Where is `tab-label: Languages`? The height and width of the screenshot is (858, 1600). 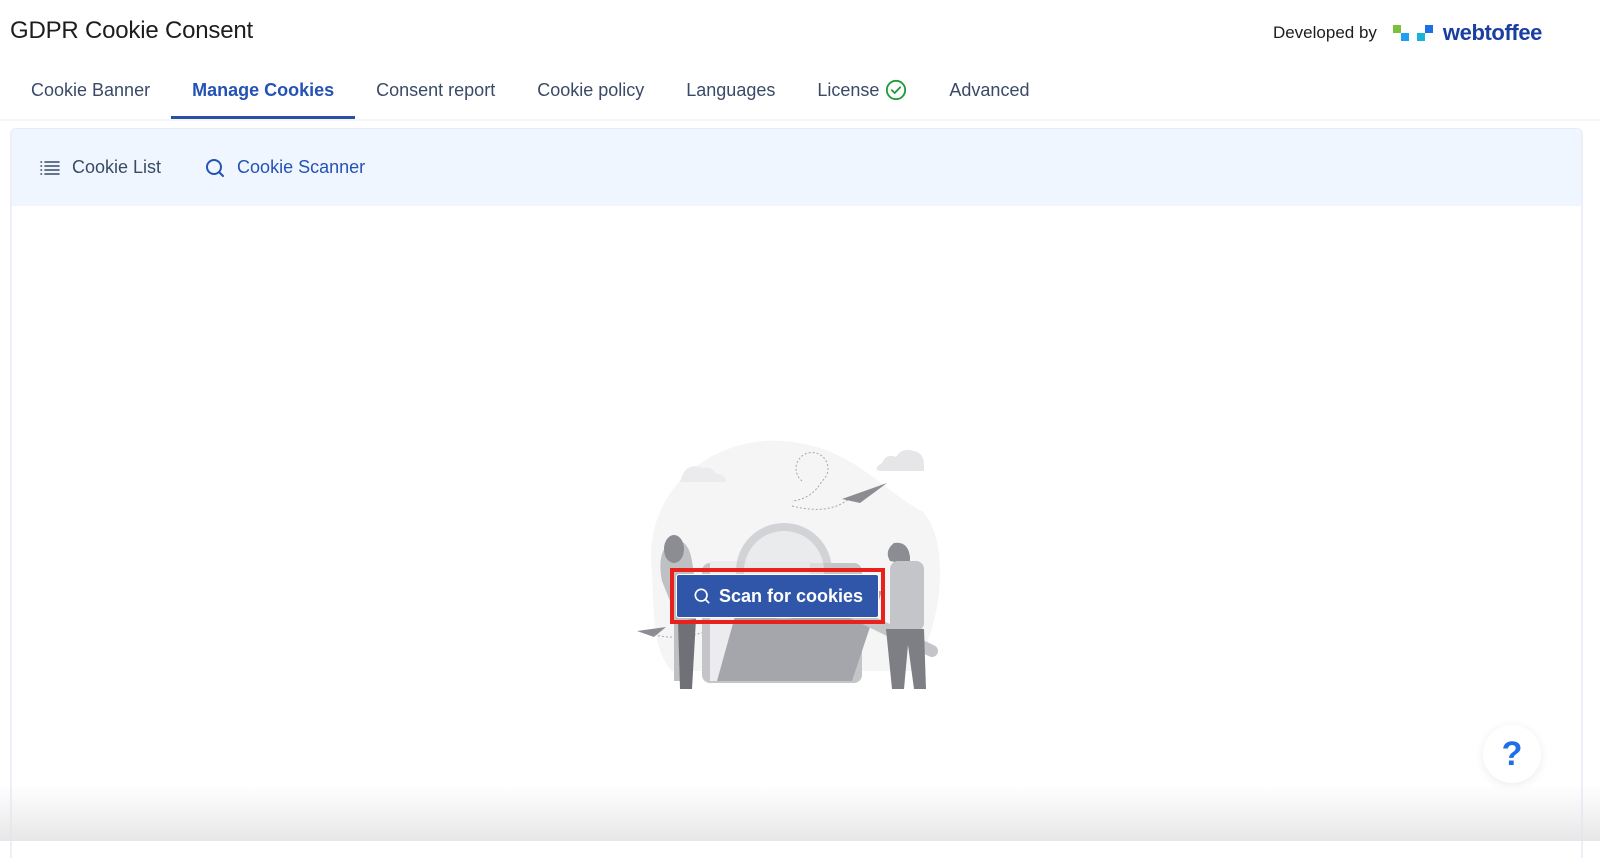 tab-label: Languages is located at coordinates (731, 89).